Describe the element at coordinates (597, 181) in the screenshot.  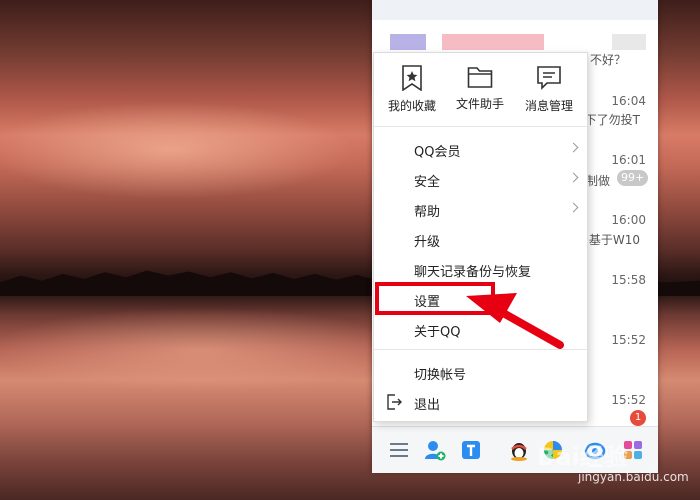
I see `contact-preview-text: 制做` at that location.